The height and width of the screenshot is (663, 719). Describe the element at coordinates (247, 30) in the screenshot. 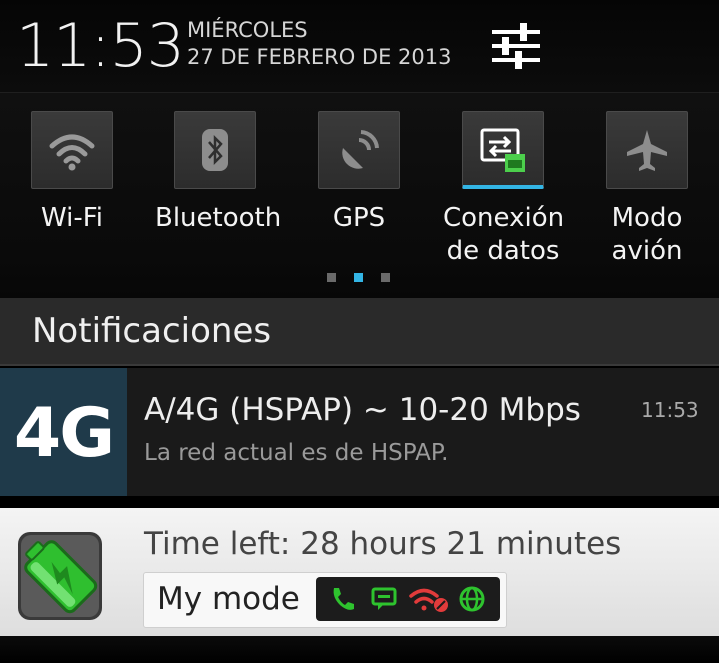

I see `weekday-label: MIÉRCOLES` at that location.